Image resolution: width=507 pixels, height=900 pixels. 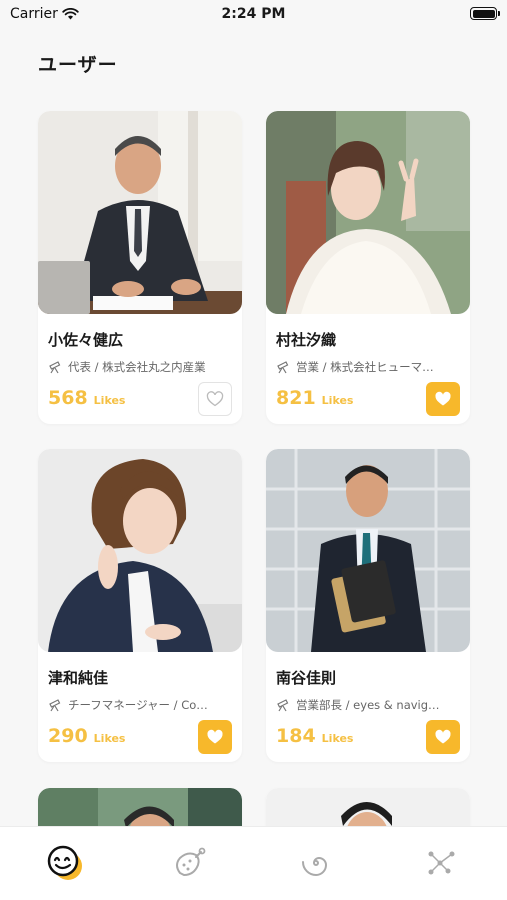 What do you see at coordinates (296, 398) in the screenshot?
I see `likes-number: 821` at bounding box center [296, 398].